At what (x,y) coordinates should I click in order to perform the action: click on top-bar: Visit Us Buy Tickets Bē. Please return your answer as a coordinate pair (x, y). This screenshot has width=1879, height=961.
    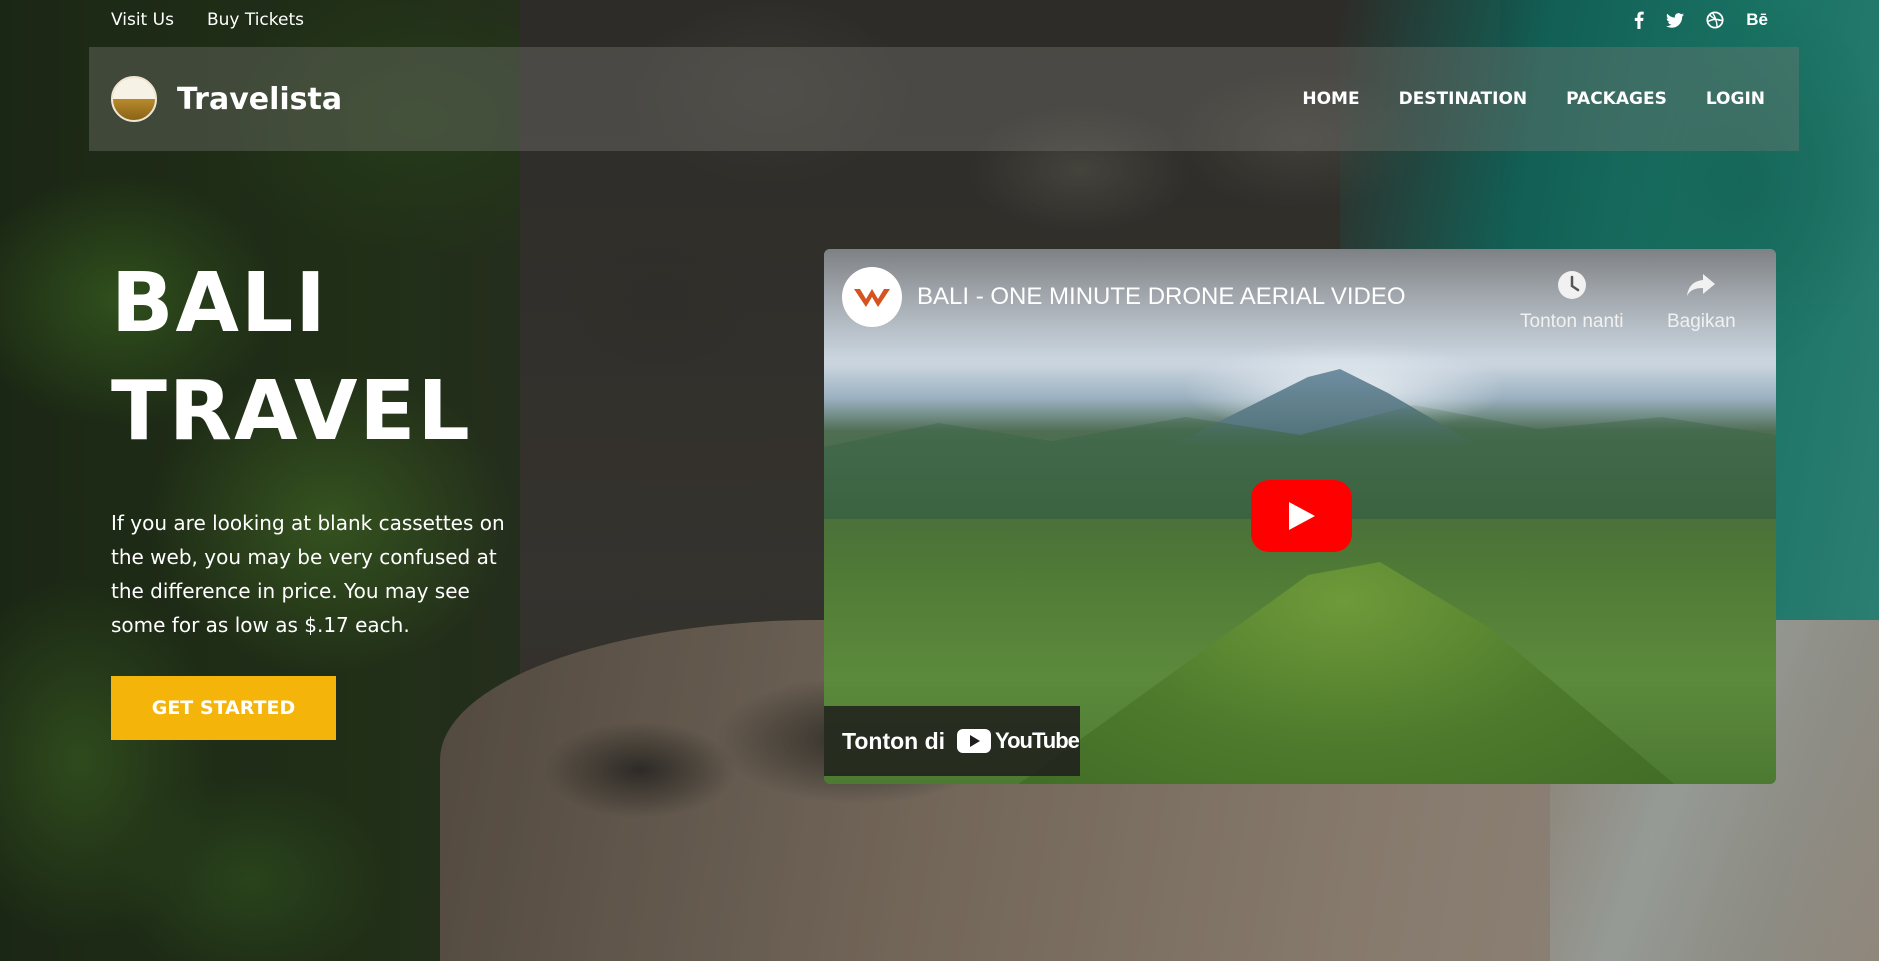
    Looking at the image, I should click on (939, 20).